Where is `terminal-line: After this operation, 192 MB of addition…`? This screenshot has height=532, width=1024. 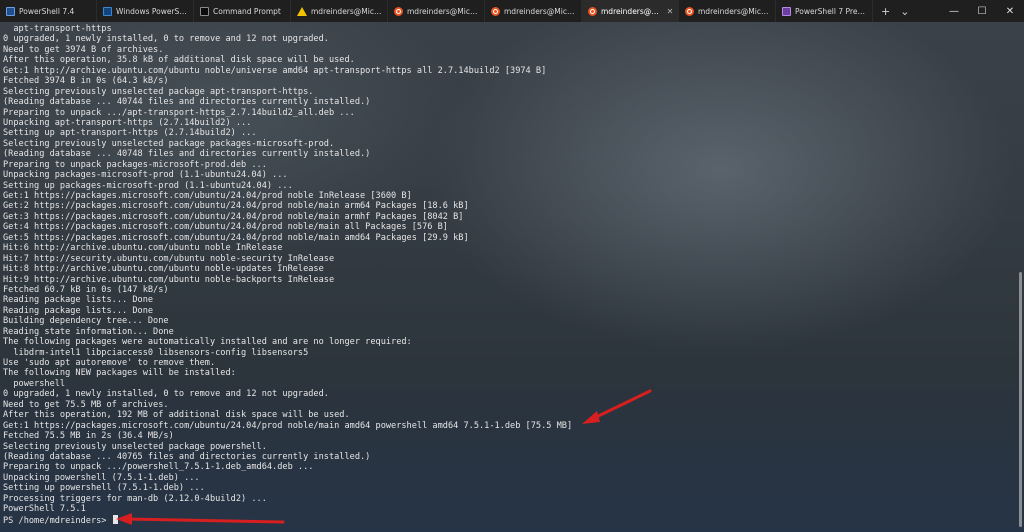 terminal-line: After this operation, 192 MB of addition… is located at coordinates (176, 415).